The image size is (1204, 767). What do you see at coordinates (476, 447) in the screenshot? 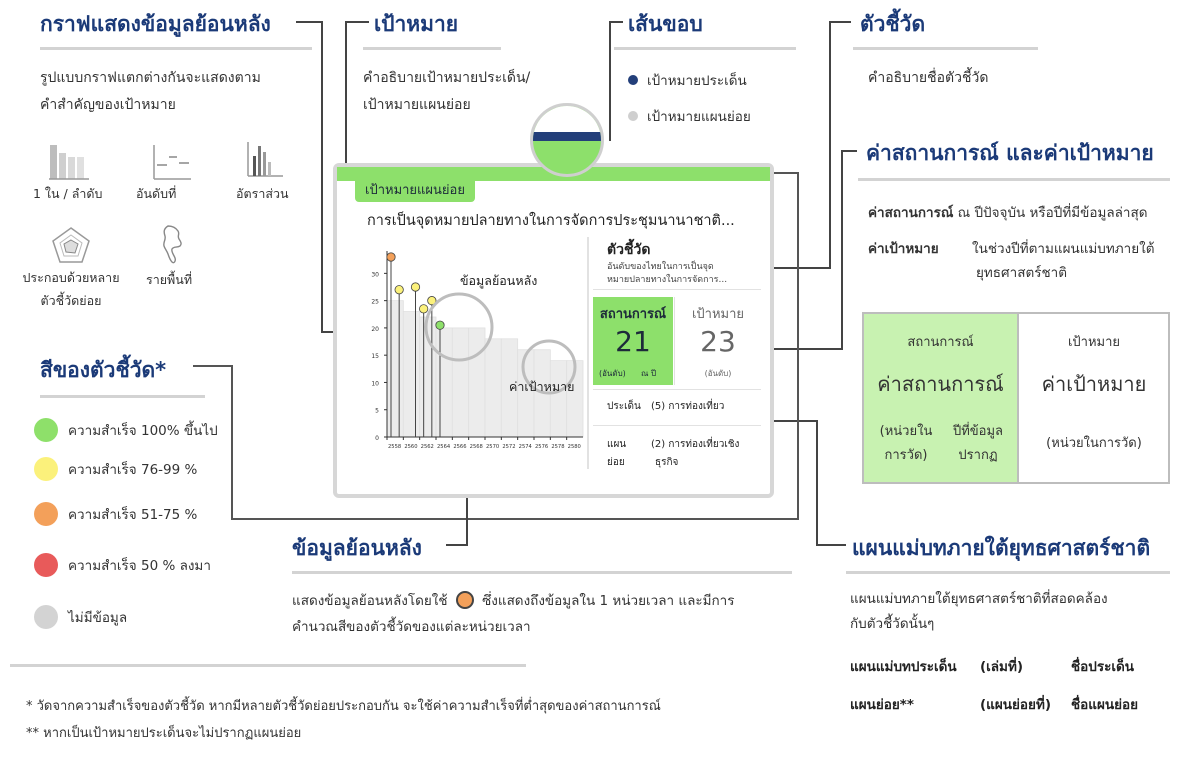
I see `chart-x-tick-label: 2568` at bounding box center [476, 447].